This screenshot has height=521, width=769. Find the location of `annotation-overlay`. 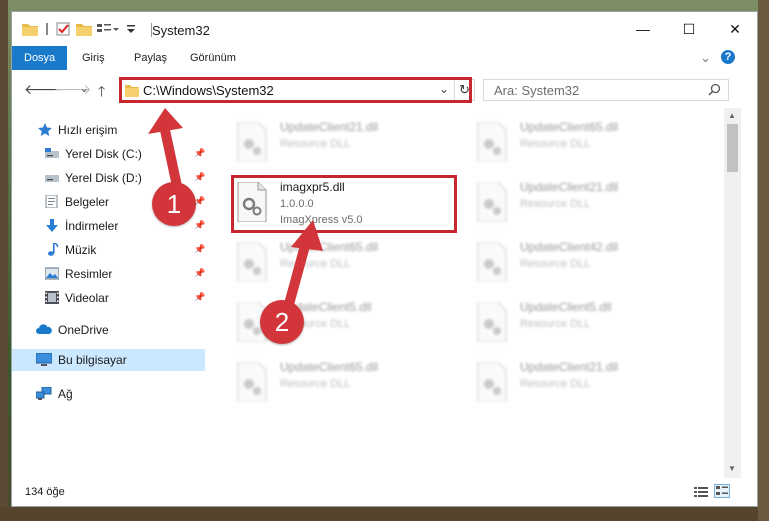

annotation-overlay is located at coordinates (235, 210).